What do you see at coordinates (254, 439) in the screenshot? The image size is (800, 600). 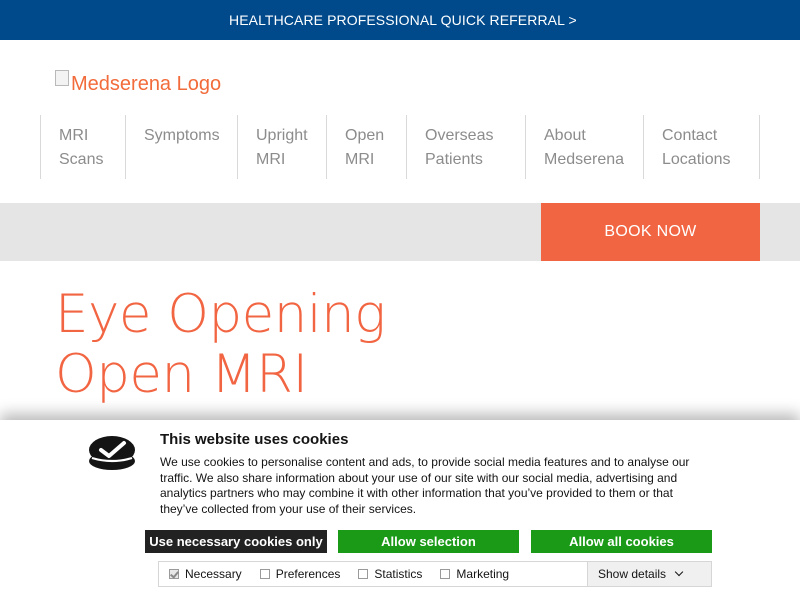 I see `cookie-title: This website uses cookies` at bounding box center [254, 439].